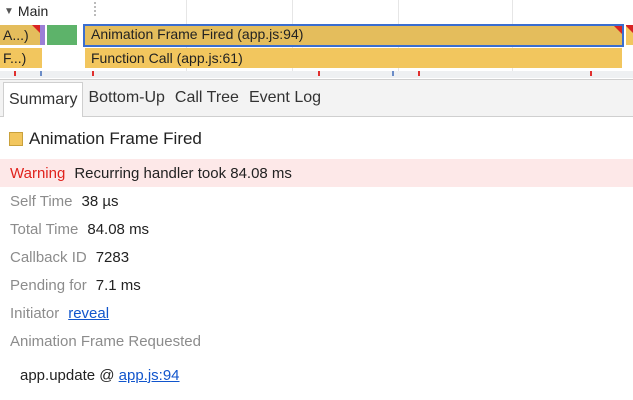 The width and height of the screenshot is (633, 400). Describe the element at coordinates (353, 58) in the screenshot. I see `flame-bar-function-call: Function Call (app.js:61)` at that location.